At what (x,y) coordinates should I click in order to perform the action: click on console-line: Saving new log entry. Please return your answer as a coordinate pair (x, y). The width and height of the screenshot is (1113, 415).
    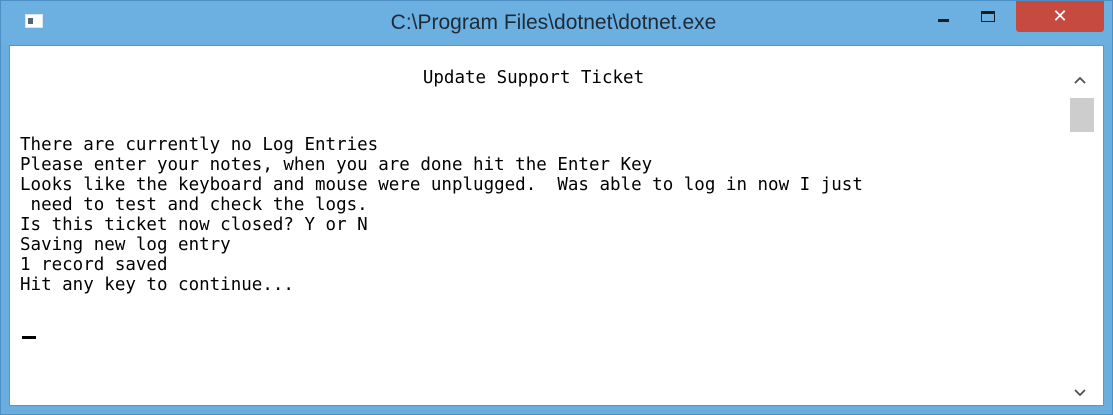
    Looking at the image, I should click on (125, 245).